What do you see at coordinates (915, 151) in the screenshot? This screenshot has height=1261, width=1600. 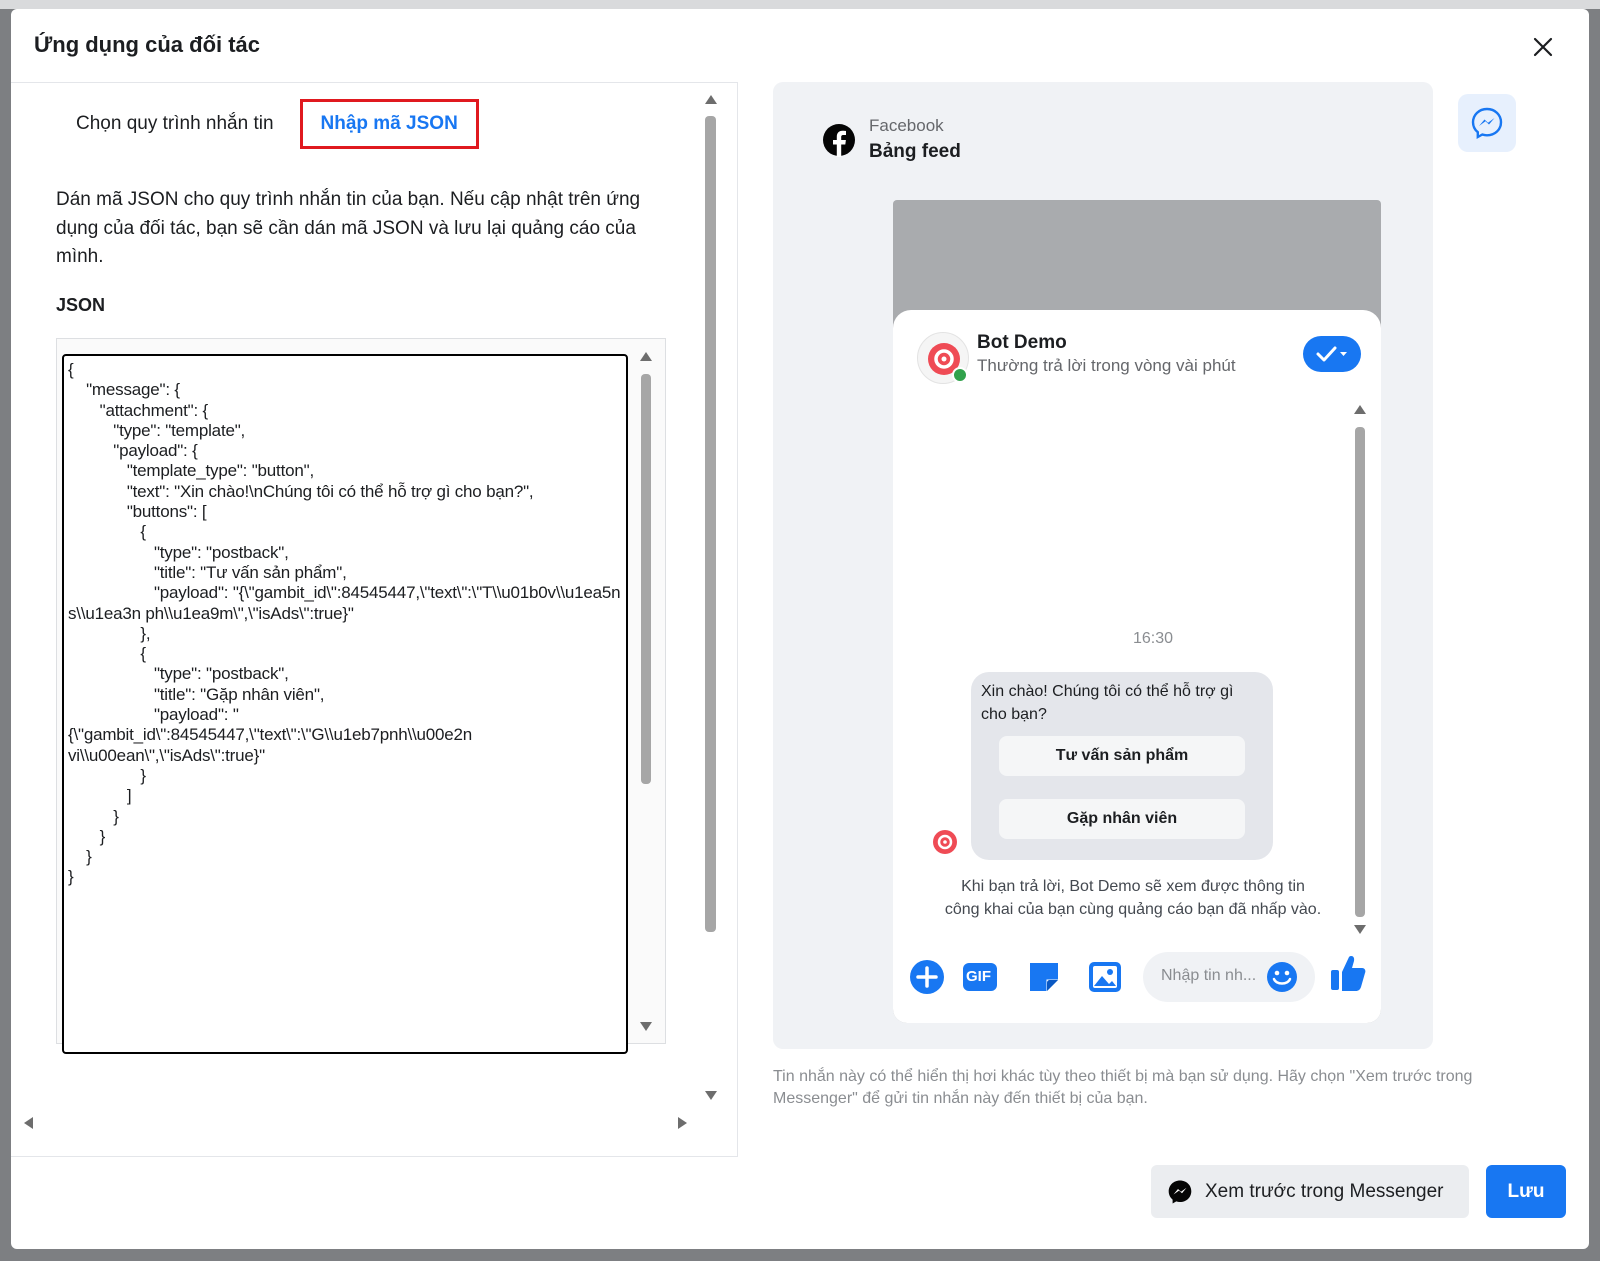 I see `preview-placement: Bảng feed` at bounding box center [915, 151].